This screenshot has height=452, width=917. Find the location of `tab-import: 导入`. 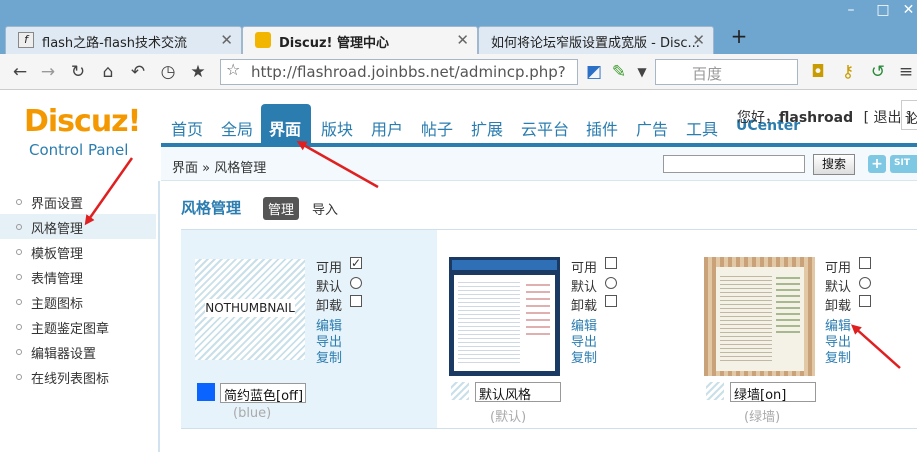

tab-import: 导入 is located at coordinates (325, 208).